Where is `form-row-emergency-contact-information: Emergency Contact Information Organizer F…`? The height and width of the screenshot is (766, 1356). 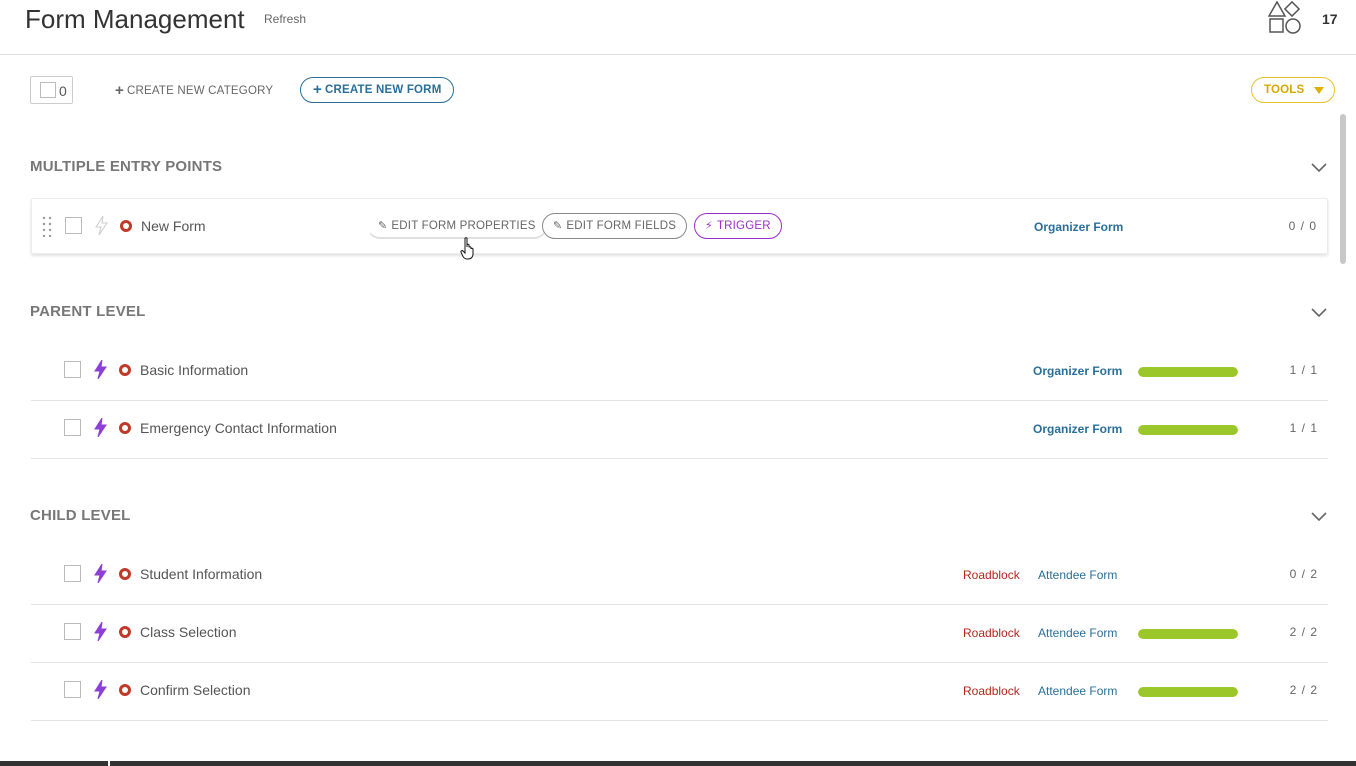
form-row-emergency-contact-information: Emergency Contact Information Organizer F… is located at coordinates (679, 430).